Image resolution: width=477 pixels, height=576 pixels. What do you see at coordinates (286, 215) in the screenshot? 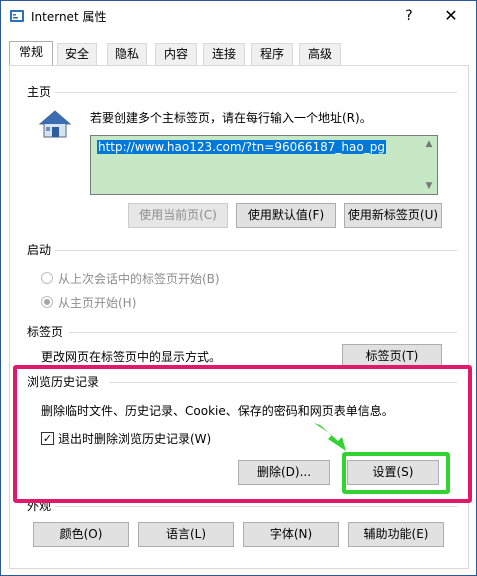
I see `use-default-button: 使用默认值(F)` at bounding box center [286, 215].